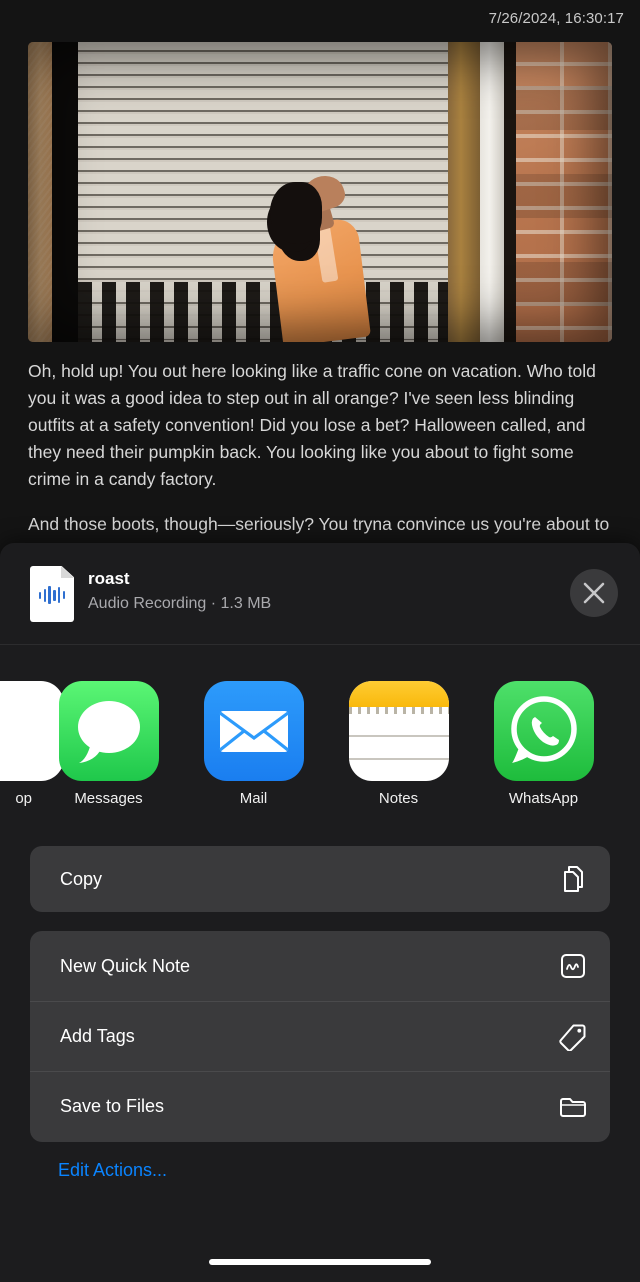 This screenshot has width=640, height=1282. What do you see at coordinates (296, 213) in the screenshot?
I see `photo-person-hair` at bounding box center [296, 213].